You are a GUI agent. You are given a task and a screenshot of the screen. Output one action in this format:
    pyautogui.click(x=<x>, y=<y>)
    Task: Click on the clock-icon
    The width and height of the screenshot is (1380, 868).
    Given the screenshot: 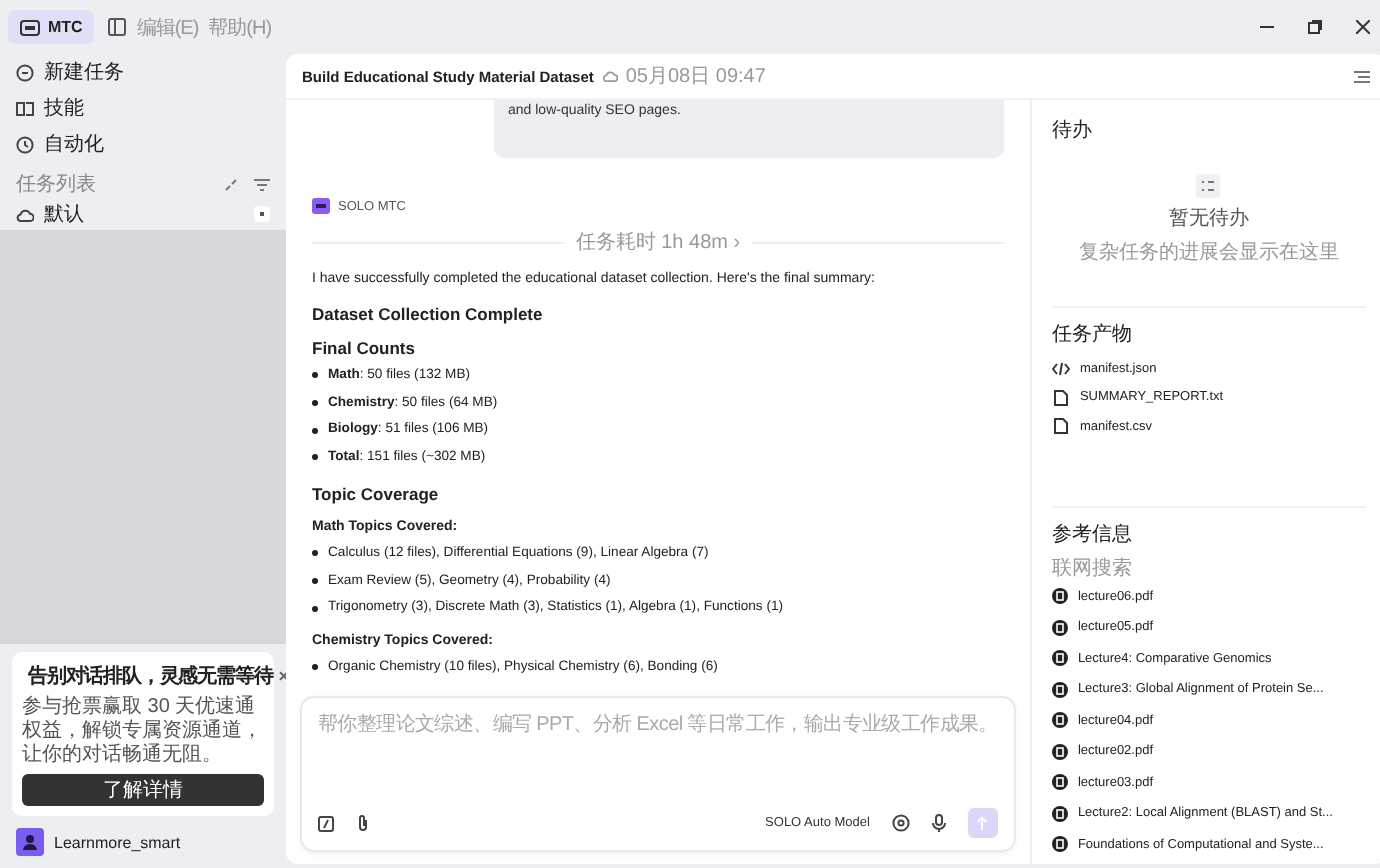 What is the action you would take?
    pyautogui.click(x=25, y=144)
    